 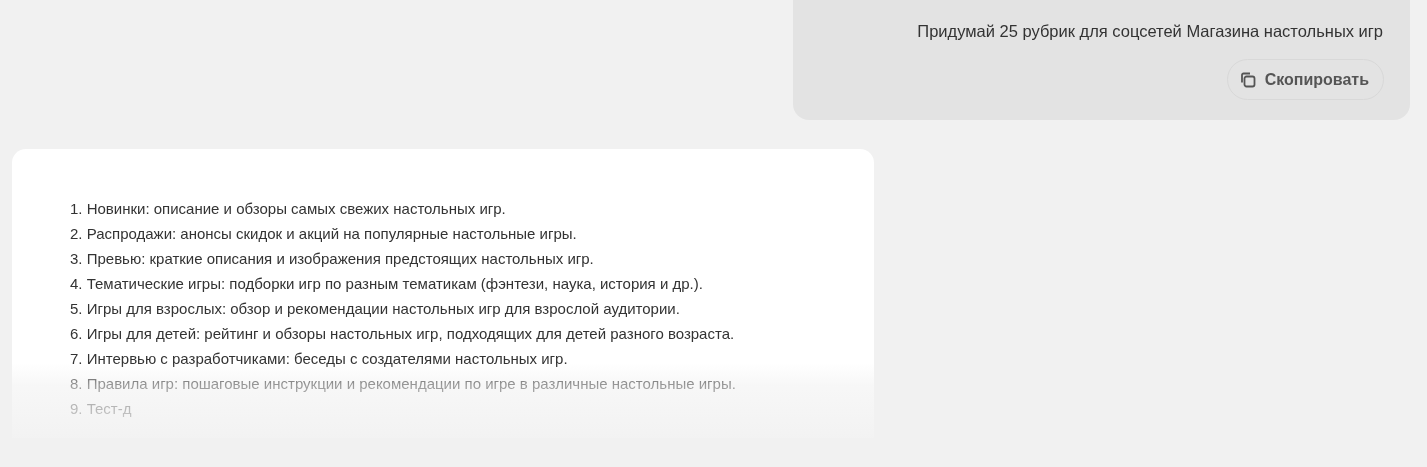 I want to click on list-item: 7. Интервью с разработчиками: беседы с создателями настольных игр., so click(x=319, y=359).